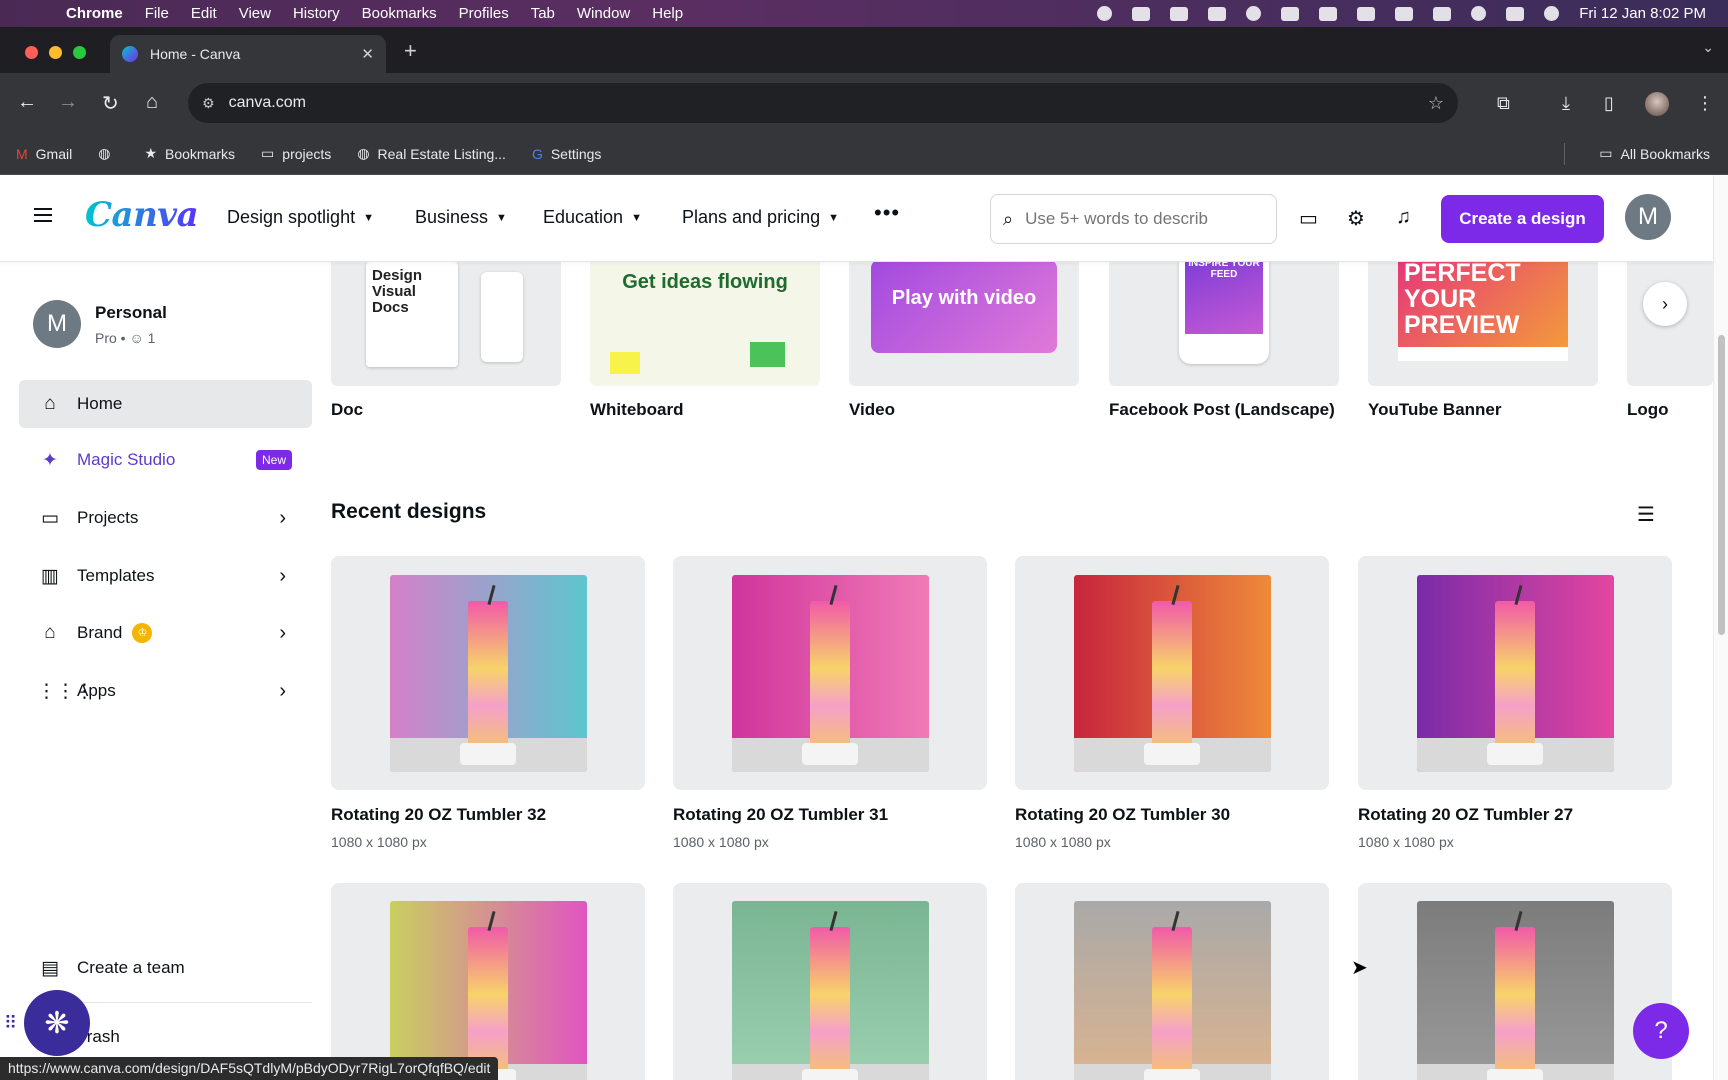  I want to click on bookmark-bookmarks: ★ Bookmarks, so click(189, 153).